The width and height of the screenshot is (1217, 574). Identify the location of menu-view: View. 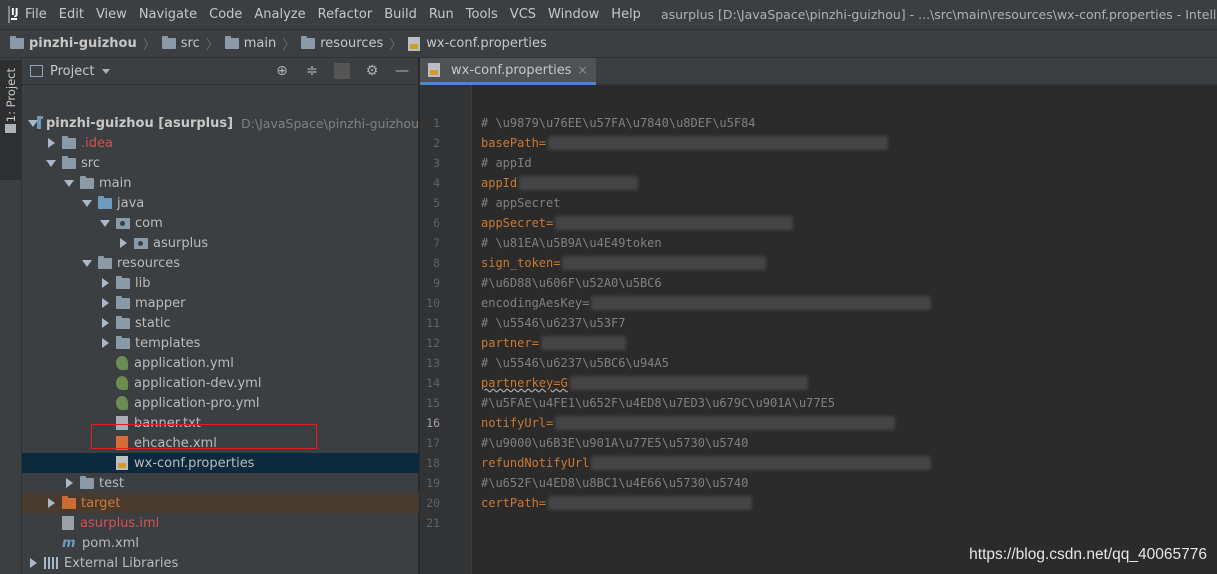
(111, 14).